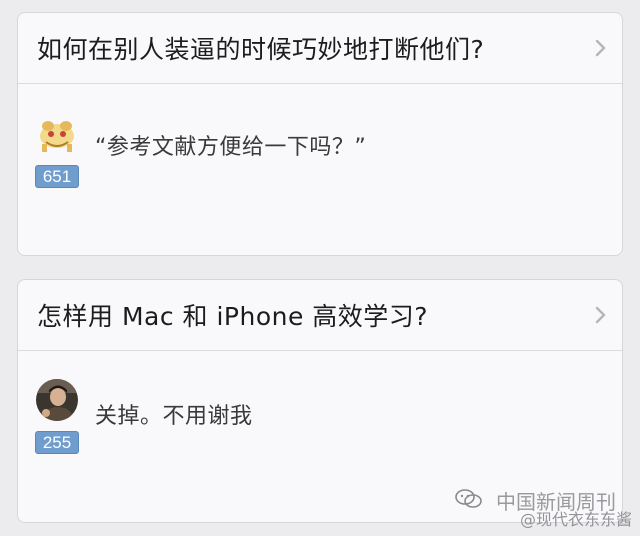  Describe the element at coordinates (174, 416) in the screenshot. I see `answer-text: 关掉。不用谢我` at that location.